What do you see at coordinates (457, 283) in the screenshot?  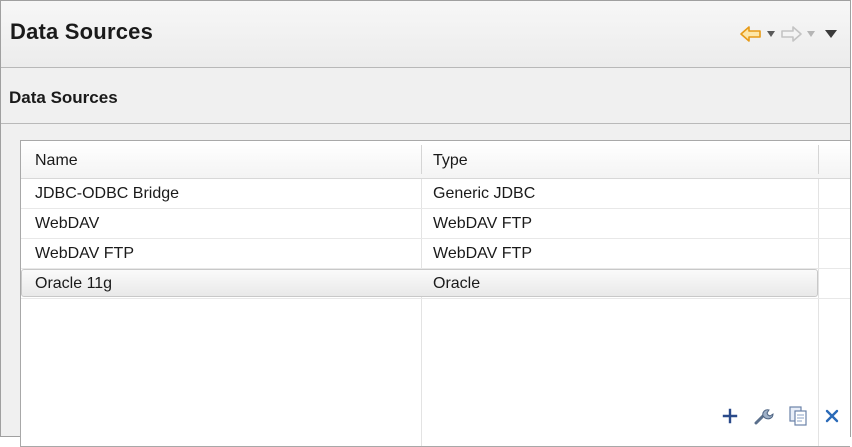 I see `cell-type: Oracle` at bounding box center [457, 283].